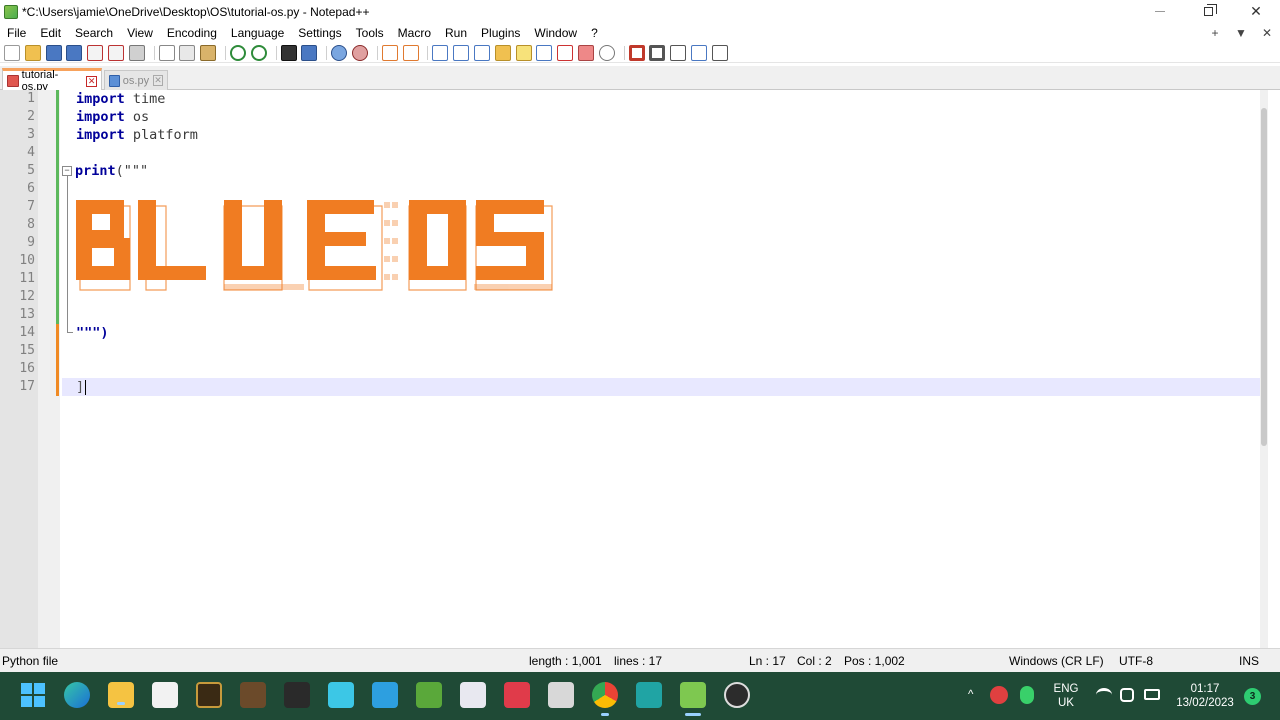 The image size is (1280, 720). I want to click on replace-icon, so click(309, 52).